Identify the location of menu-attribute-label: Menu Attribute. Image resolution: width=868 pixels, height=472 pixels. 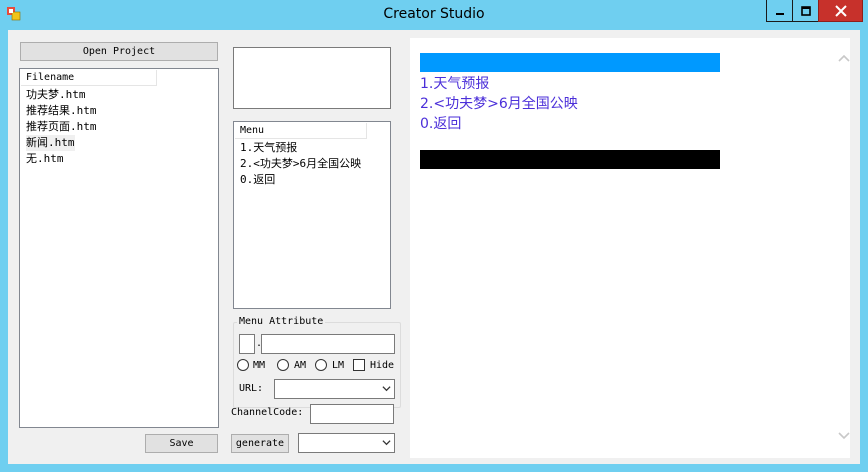
(281, 321).